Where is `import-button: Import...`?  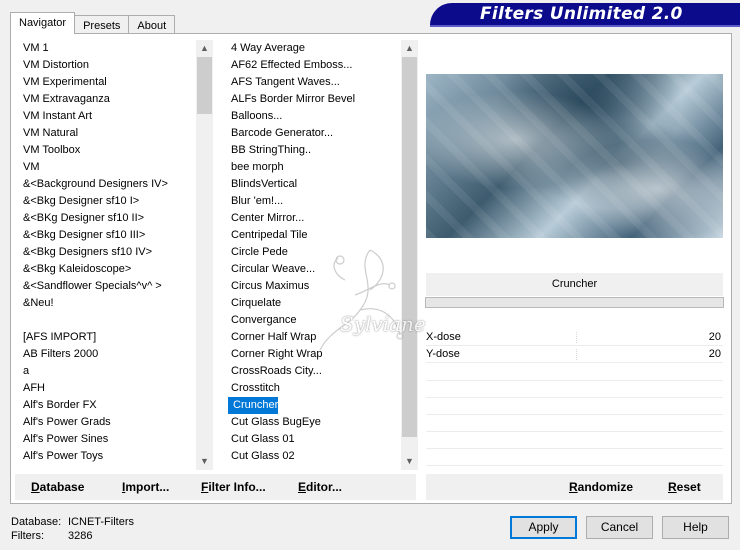
import-button: Import... is located at coordinates (145, 487).